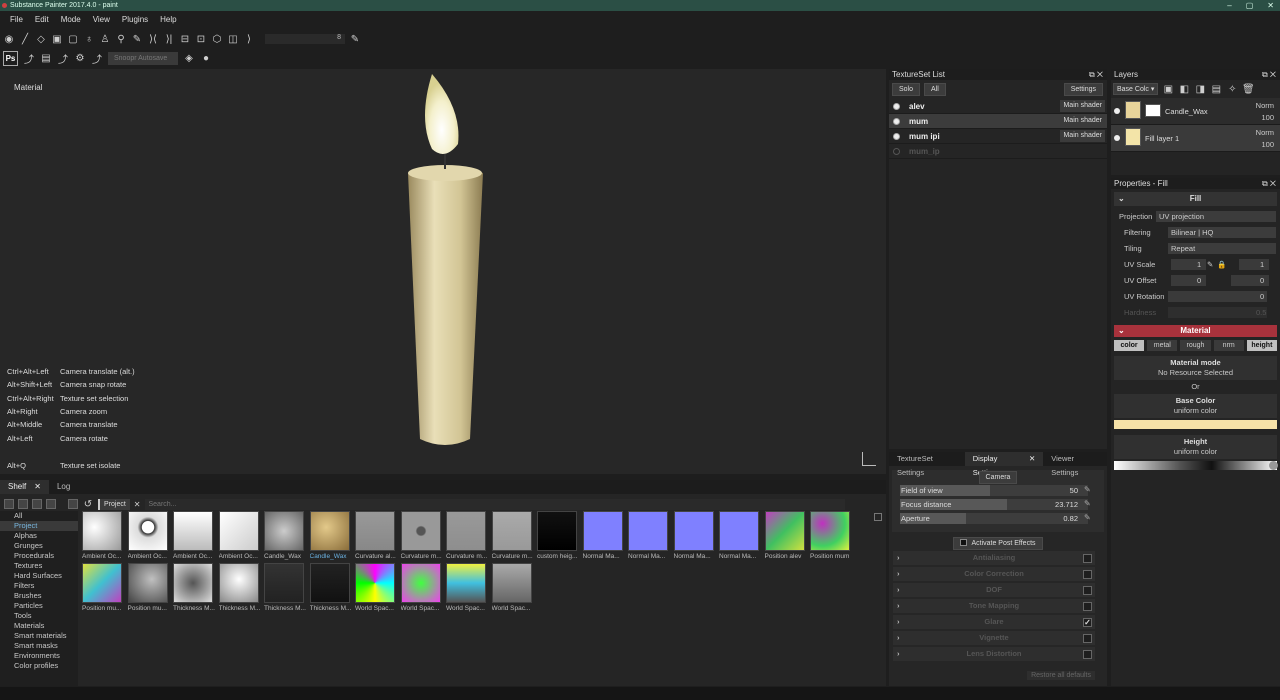 The height and width of the screenshot is (700, 1280). Describe the element at coordinates (994, 590) in the screenshot. I see `section-dof: › DOF` at that location.